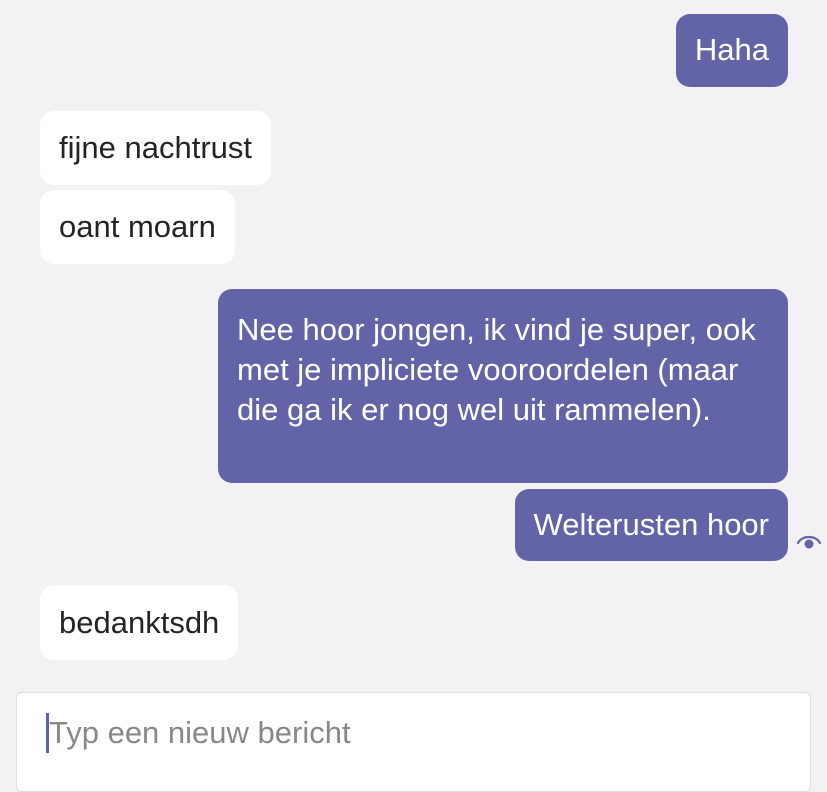 The width and height of the screenshot is (827, 792). Describe the element at coordinates (399, 733) in the screenshot. I see `message-input` at that location.